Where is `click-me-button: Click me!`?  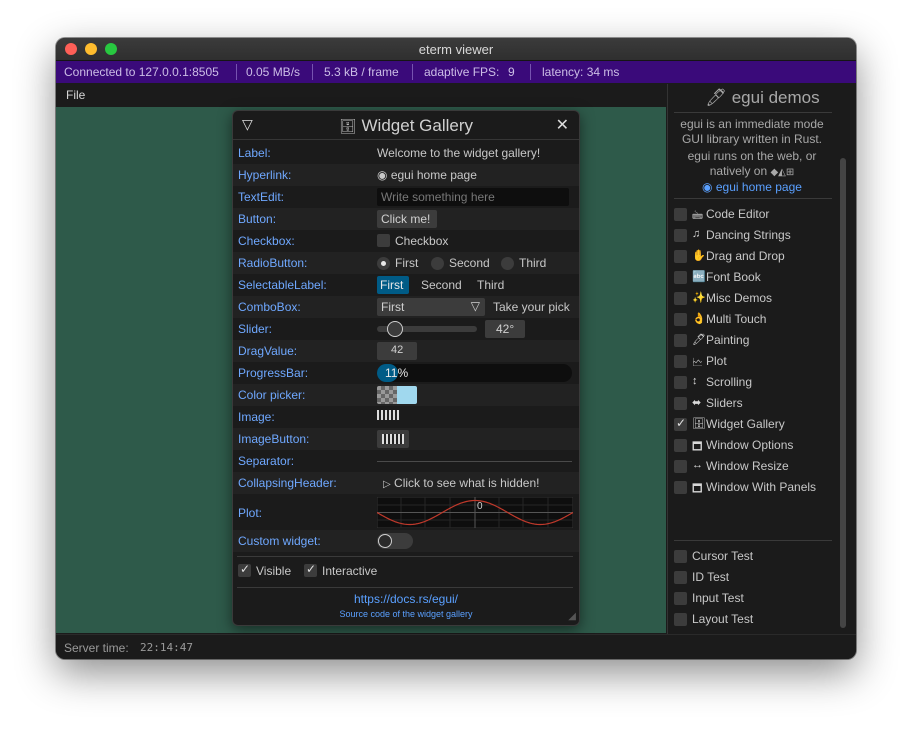 click-me-button: Click me! is located at coordinates (407, 219).